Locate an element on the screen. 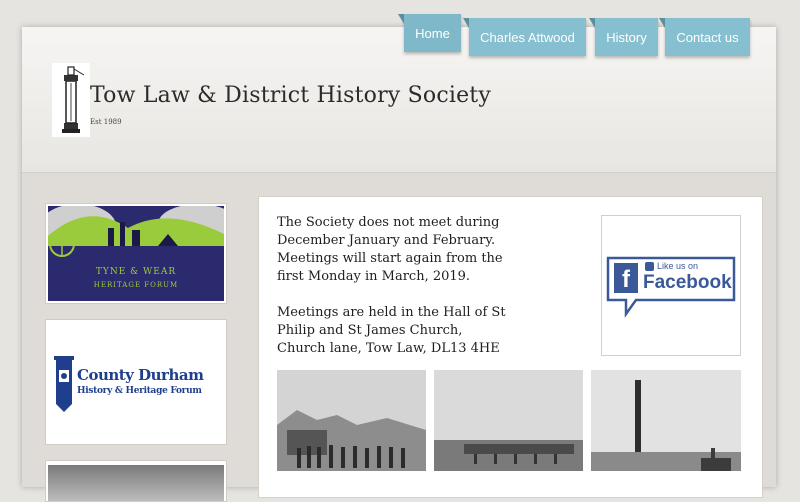  banner-icon is located at coordinates (64, 384).